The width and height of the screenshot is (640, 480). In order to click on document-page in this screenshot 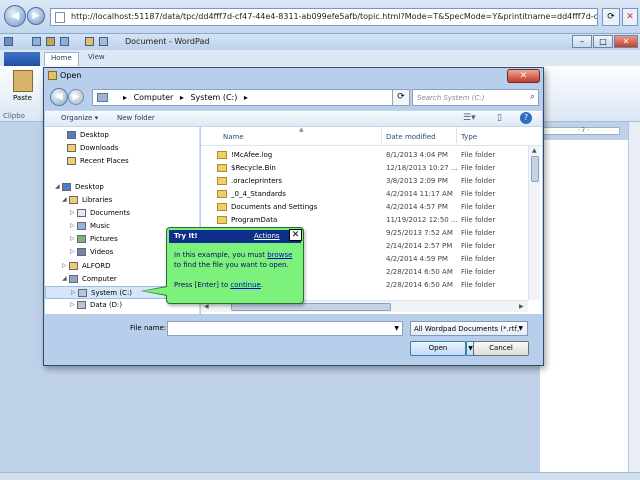, I will do `click(584, 306)`.